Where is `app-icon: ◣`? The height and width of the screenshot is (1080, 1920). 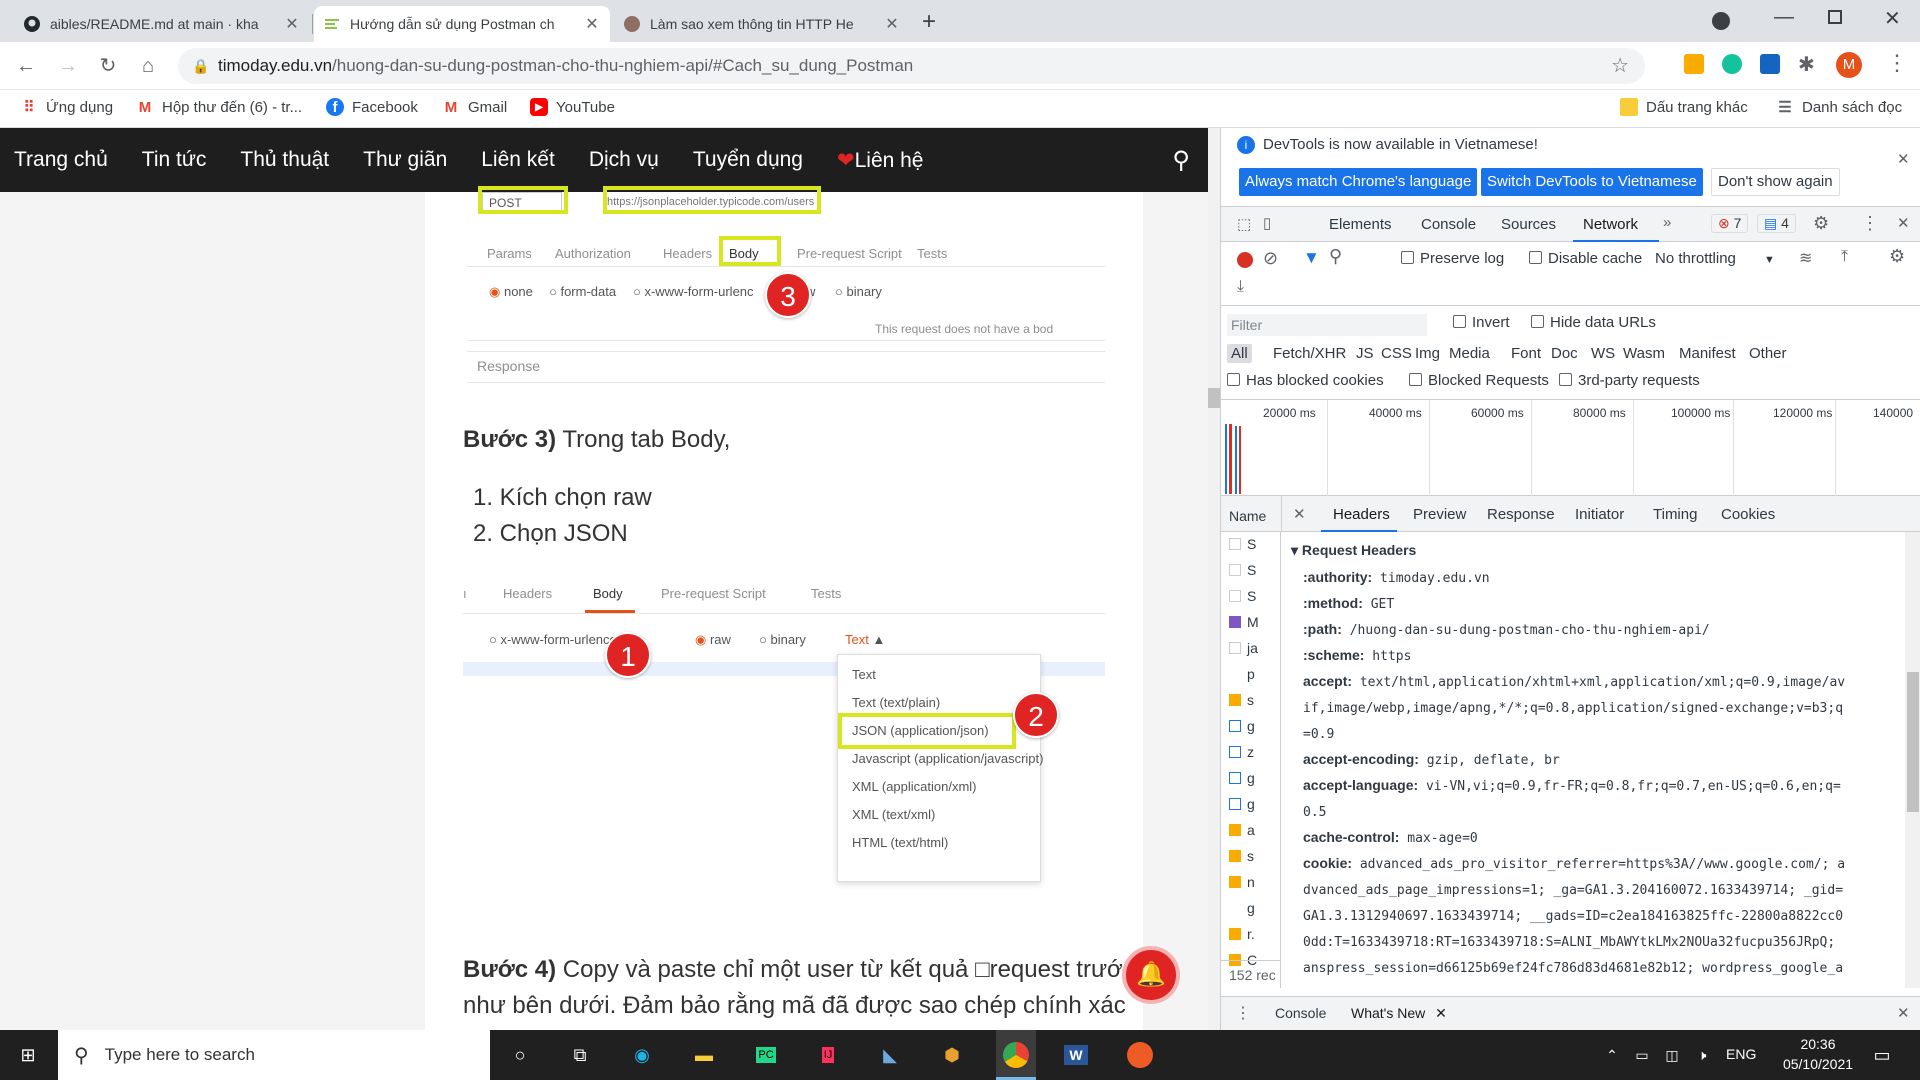
app-icon: ◣ is located at coordinates (890, 1055).